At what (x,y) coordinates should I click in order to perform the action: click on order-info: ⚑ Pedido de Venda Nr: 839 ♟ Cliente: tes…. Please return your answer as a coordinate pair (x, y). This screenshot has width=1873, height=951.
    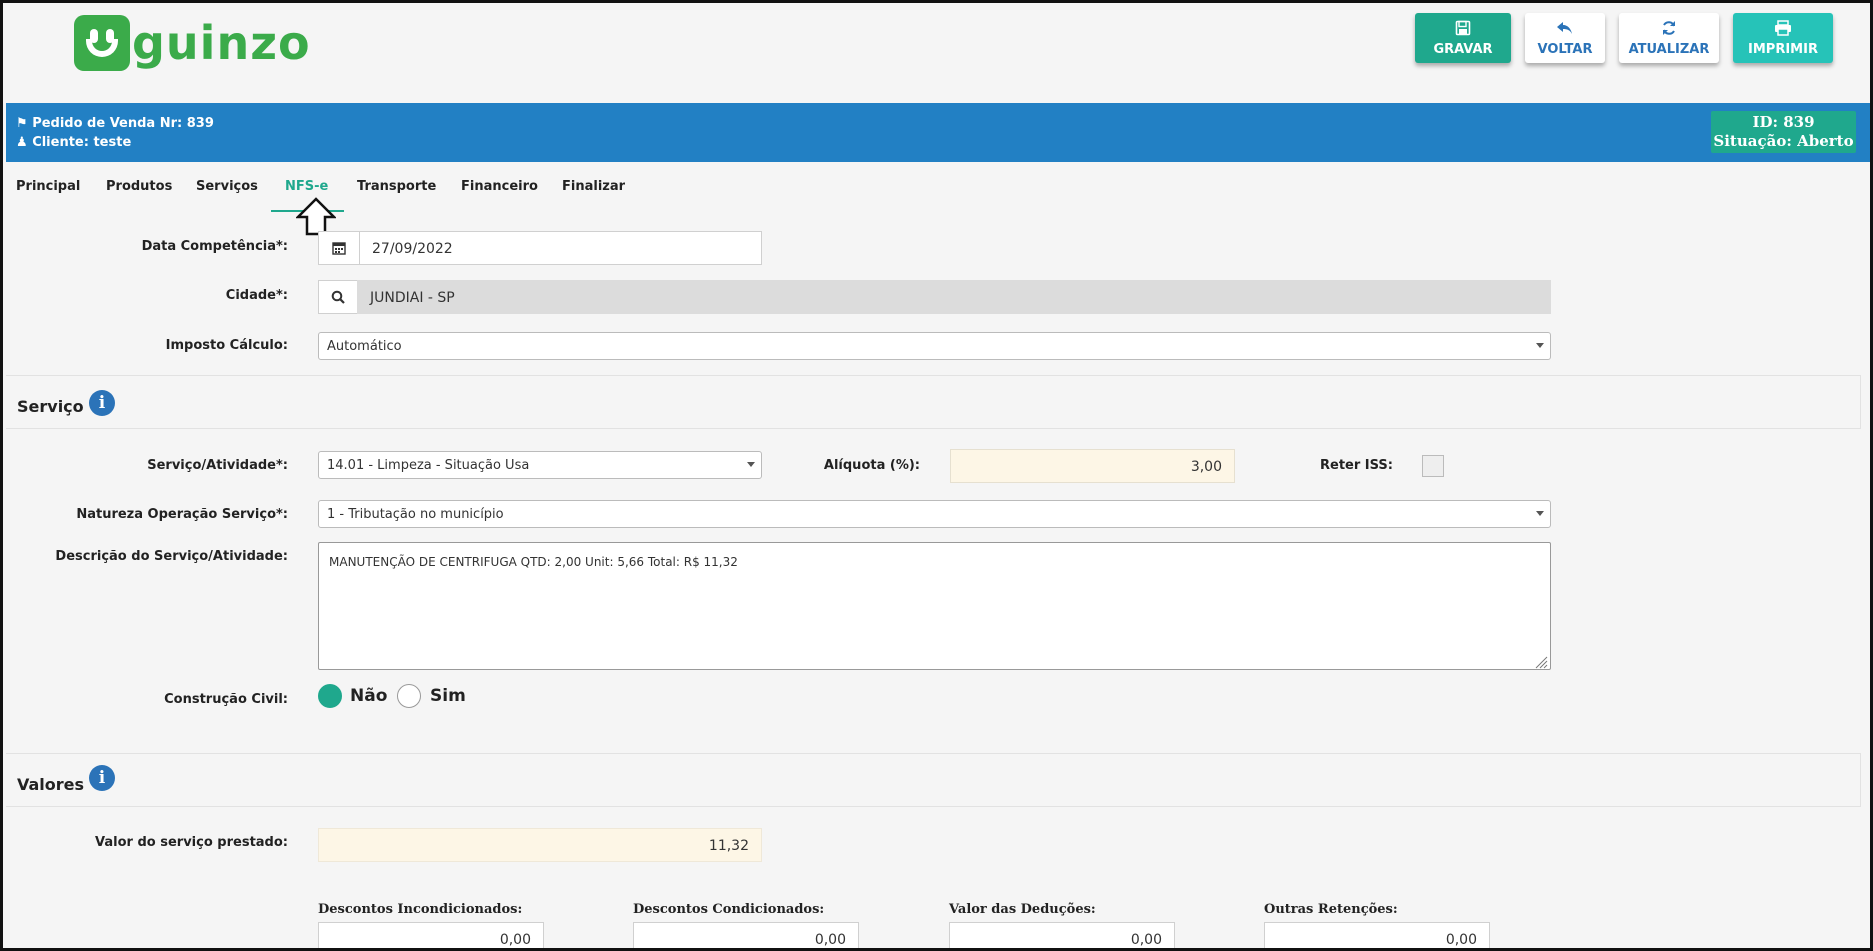
    Looking at the image, I should click on (115, 133).